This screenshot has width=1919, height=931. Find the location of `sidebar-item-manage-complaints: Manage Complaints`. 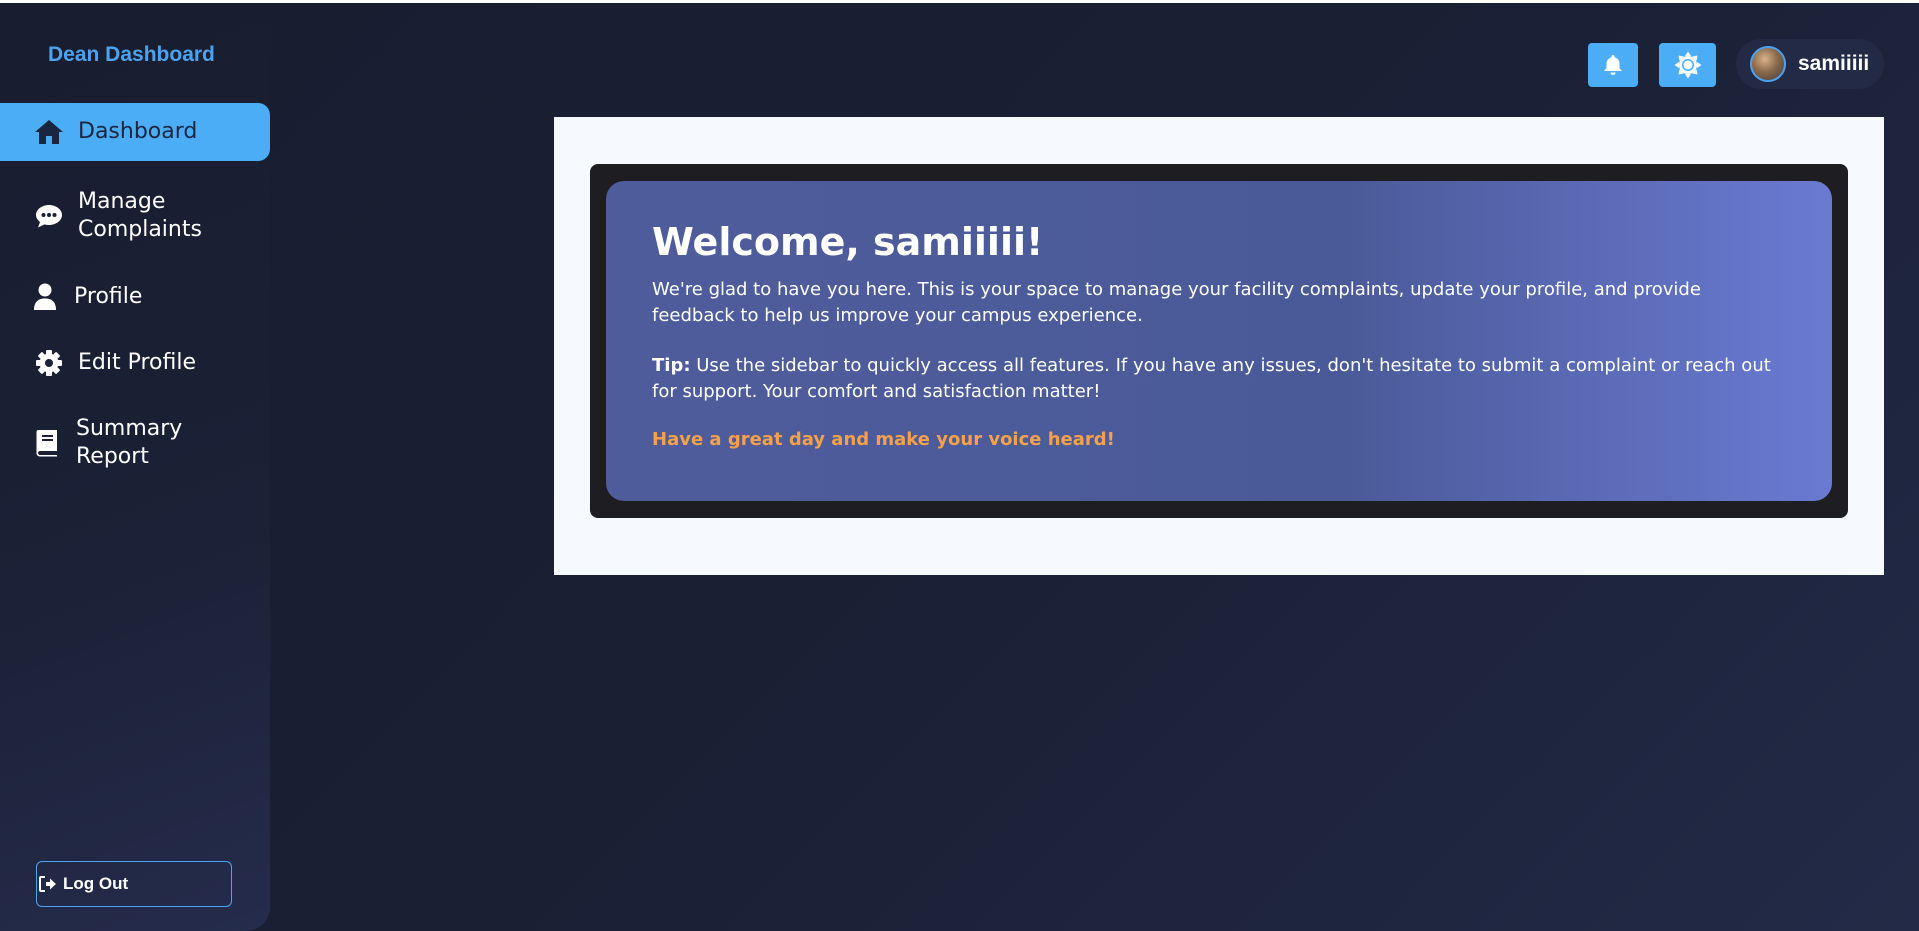

sidebar-item-manage-complaints: Manage Complaints is located at coordinates (135, 216).